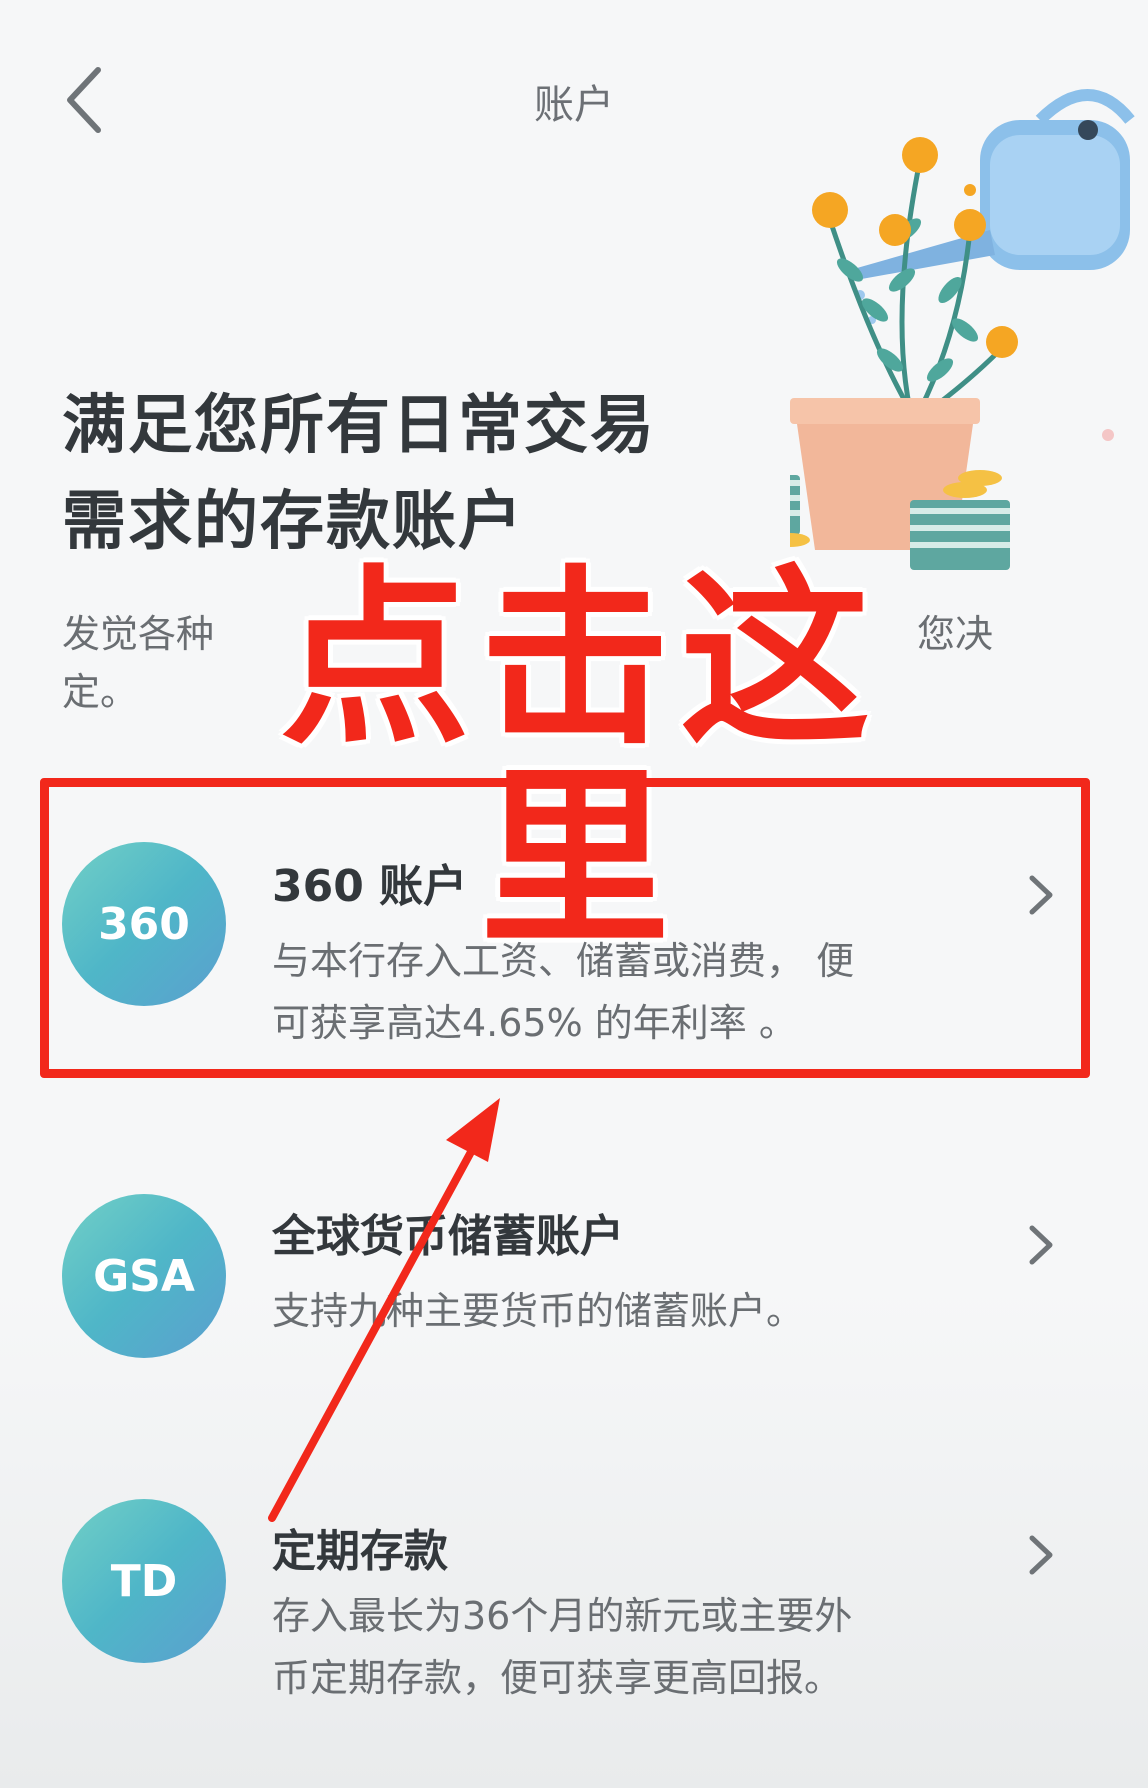 Image resolution: width=1148 pixels, height=1788 pixels. What do you see at coordinates (442, 474) in the screenshot?
I see `hero-headline: 满足您所有日常交易 需求的存款账户` at bounding box center [442, 474].